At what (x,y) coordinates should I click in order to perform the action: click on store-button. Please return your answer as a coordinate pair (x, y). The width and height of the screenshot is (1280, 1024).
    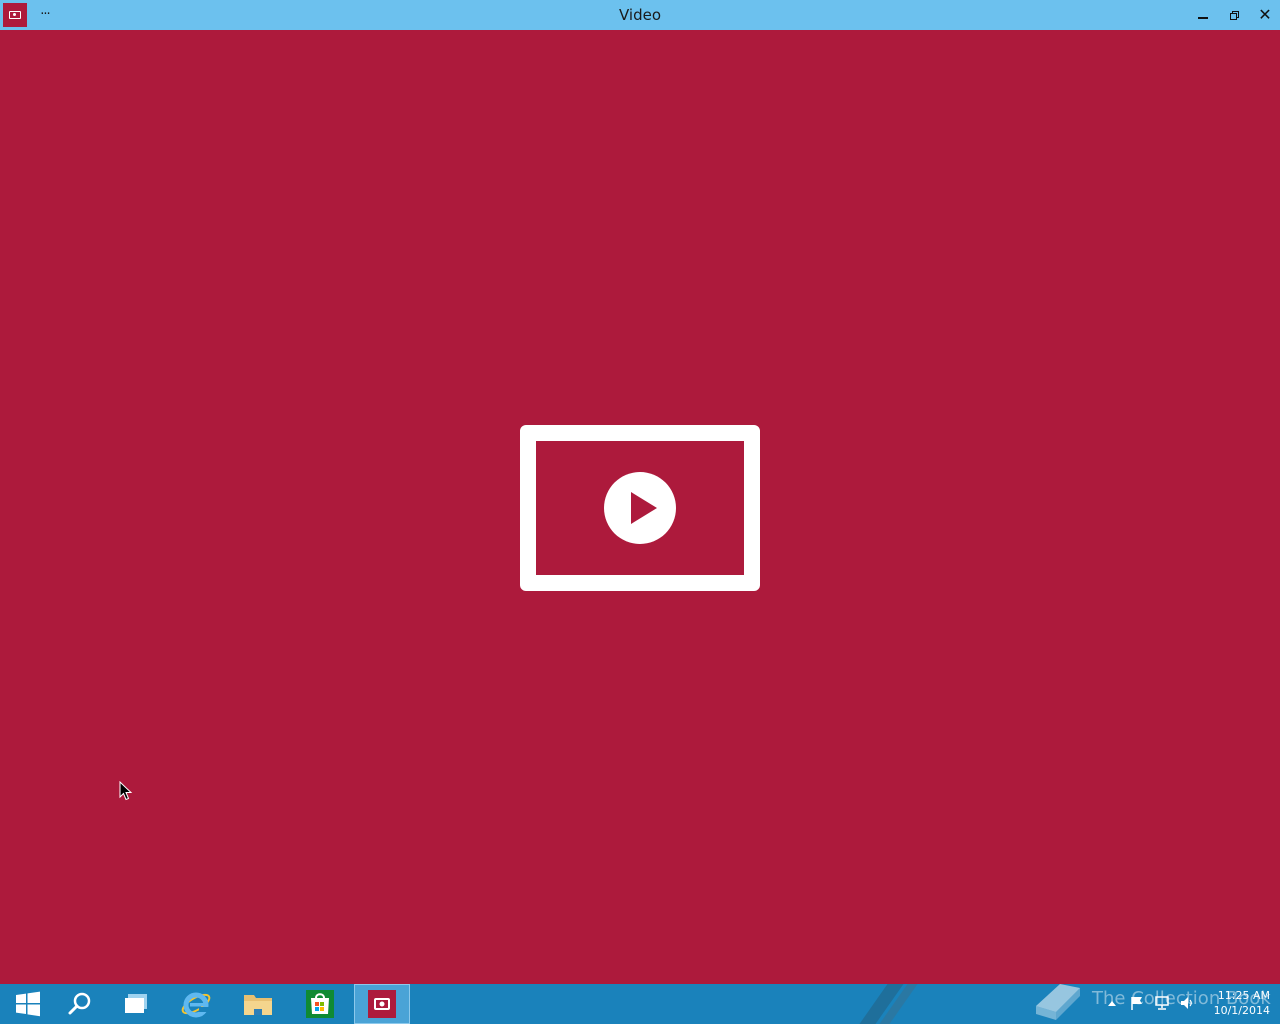
    Looking at the image, I should click on (320, 1004).